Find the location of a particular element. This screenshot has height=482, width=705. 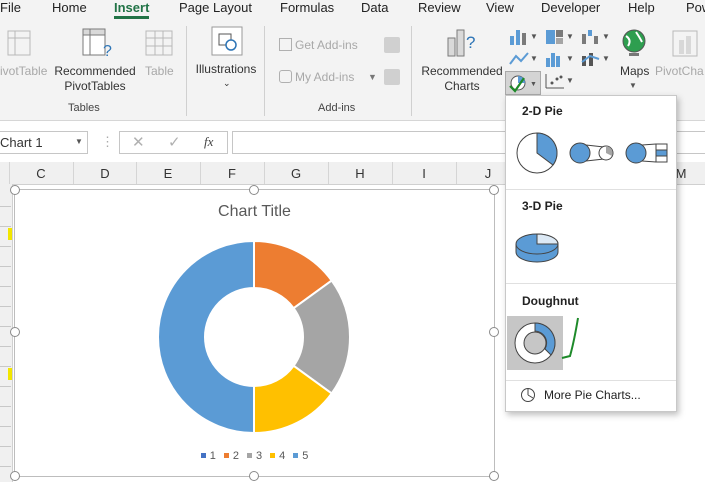

enter-icon: ✓ is located at coordinates (174, 142).